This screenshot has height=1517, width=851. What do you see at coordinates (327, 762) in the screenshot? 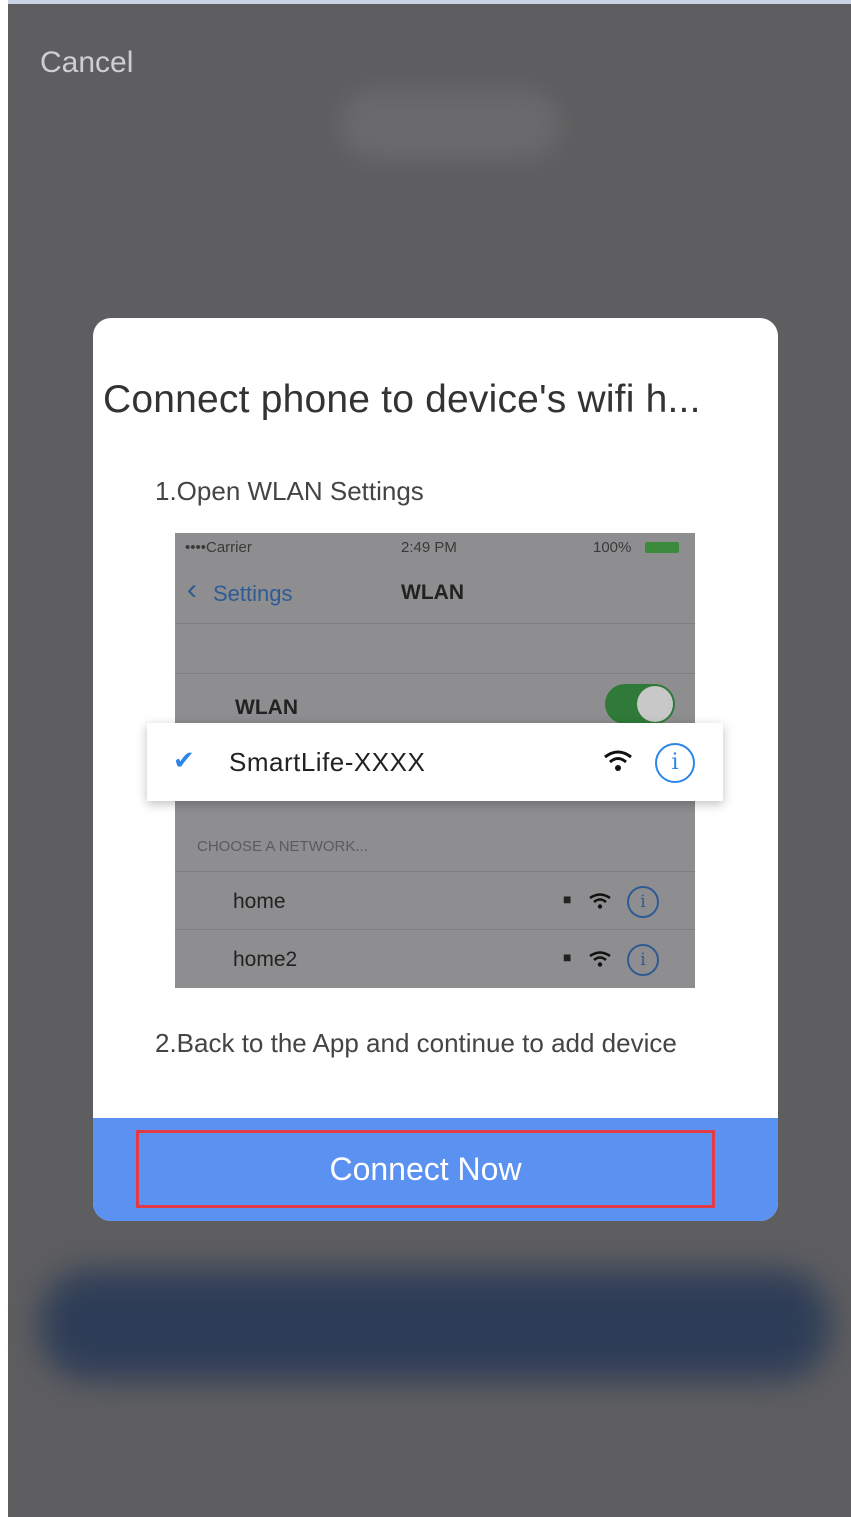
I see `selected-network-name: SmartLife-XXXX` at bounding box center [327, 762].